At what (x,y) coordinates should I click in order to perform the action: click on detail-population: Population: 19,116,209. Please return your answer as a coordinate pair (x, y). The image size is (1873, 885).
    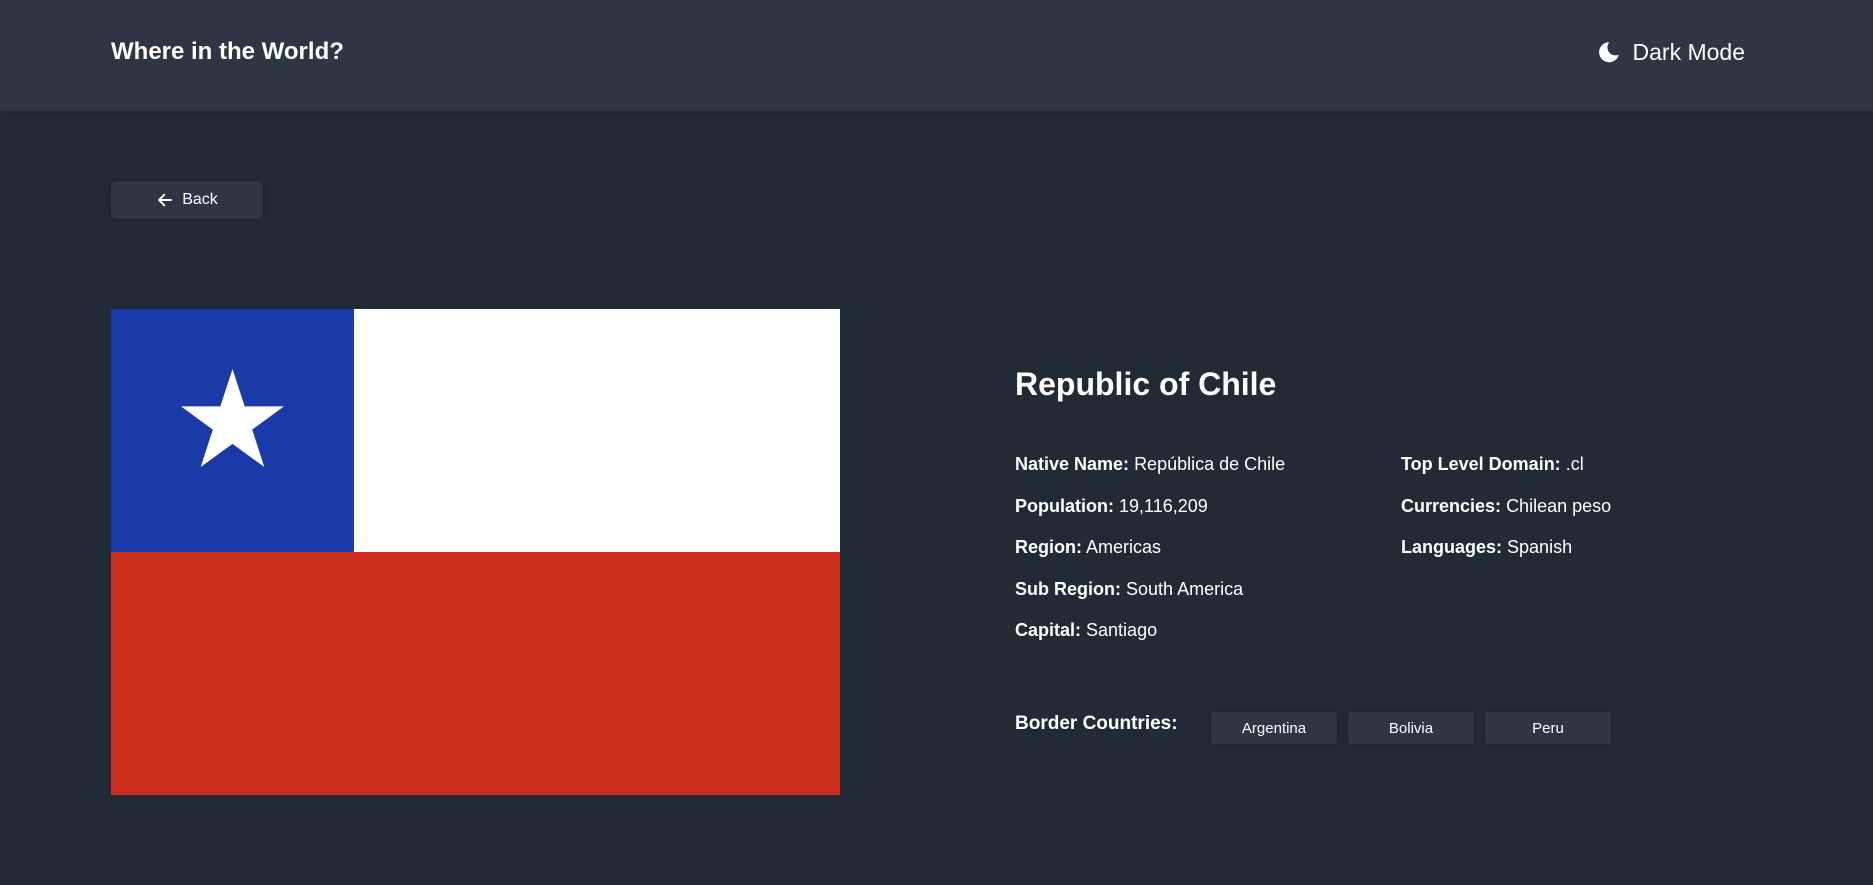
    Looking at the image, I should click on (1150, 515).